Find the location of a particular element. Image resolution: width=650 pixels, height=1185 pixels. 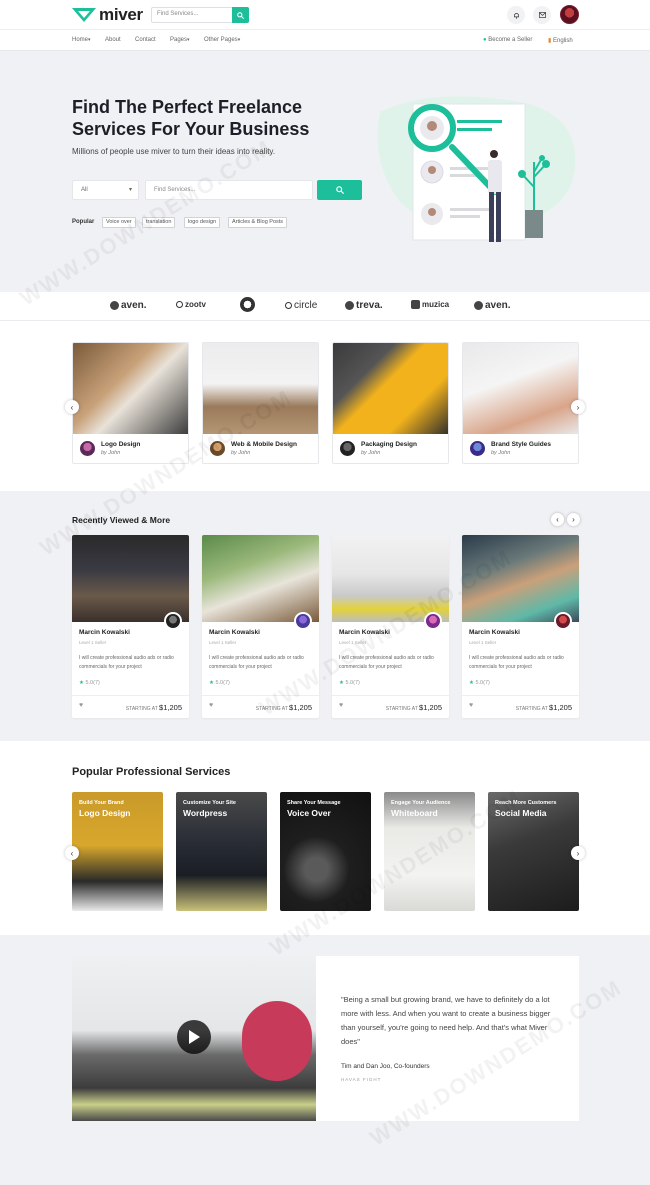

nav-item-about: About is located at coordinates (113, 40).